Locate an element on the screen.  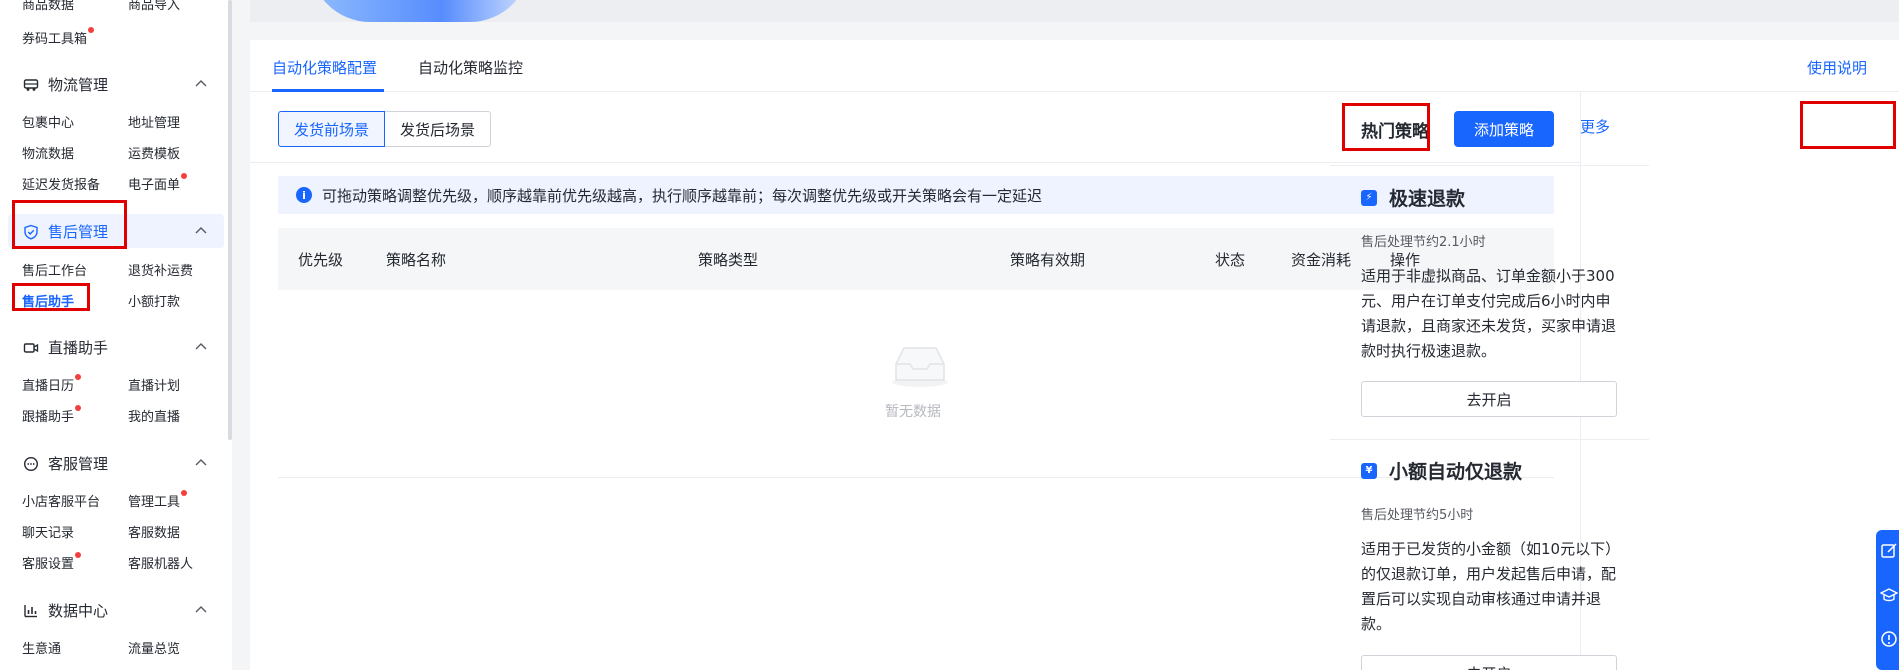
sidebar-item-service-platform: 小店客服平台 is located at coordinates (61, 500).